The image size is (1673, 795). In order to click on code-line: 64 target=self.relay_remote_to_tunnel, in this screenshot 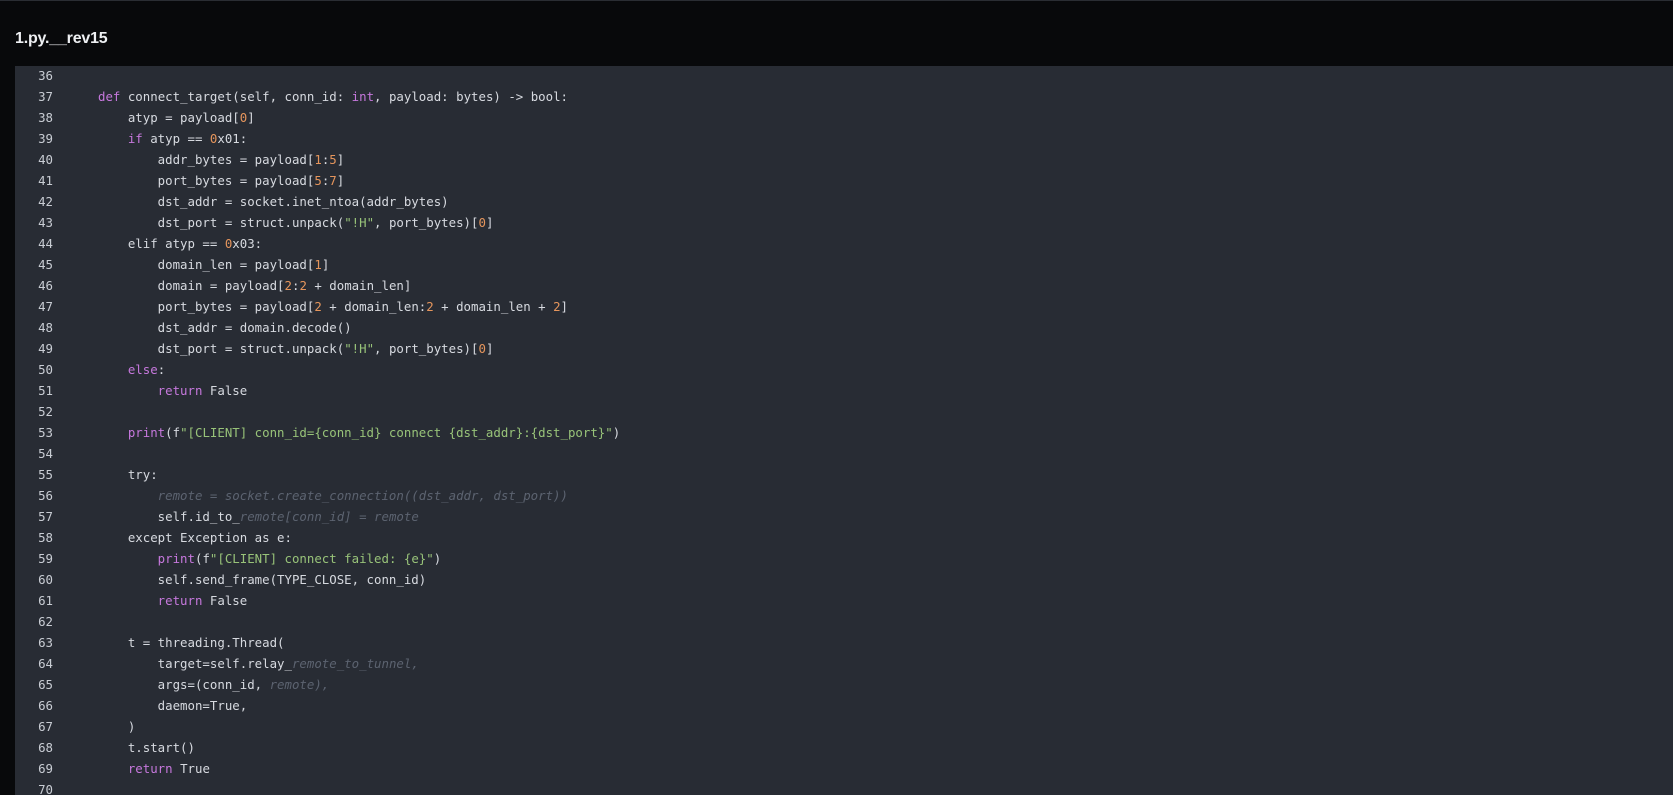, I will do `click(844, 663)`.